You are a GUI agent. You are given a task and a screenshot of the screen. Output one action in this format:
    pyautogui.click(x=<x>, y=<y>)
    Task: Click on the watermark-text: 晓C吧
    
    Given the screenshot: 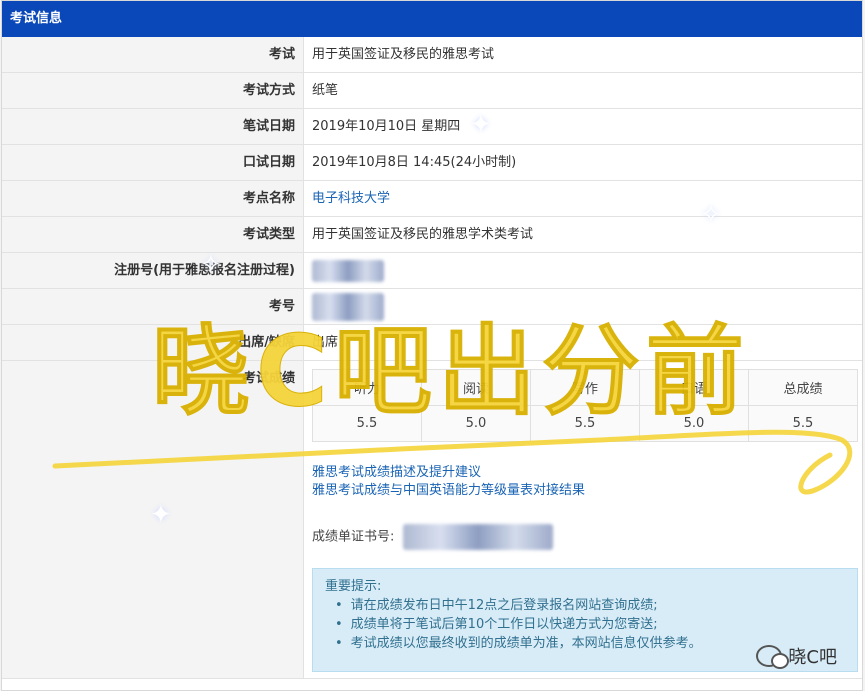 What is the action you would take?
    pyautogui.click(x=812, y=657)
    